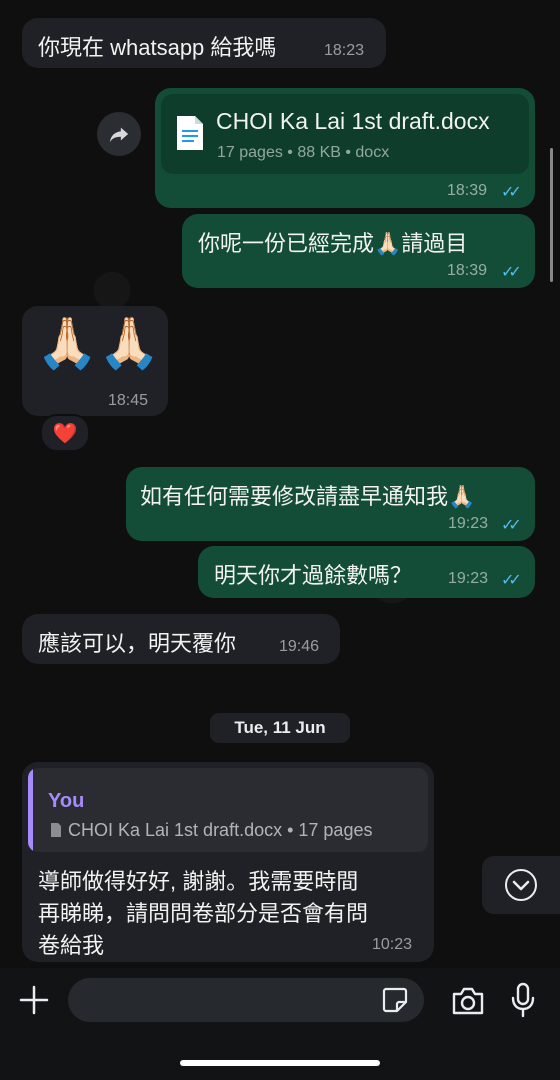  What do you see at coordinates (523, 1000) in the screenshot?
I see `microphone-icon` at bounding box center [523, 1000].